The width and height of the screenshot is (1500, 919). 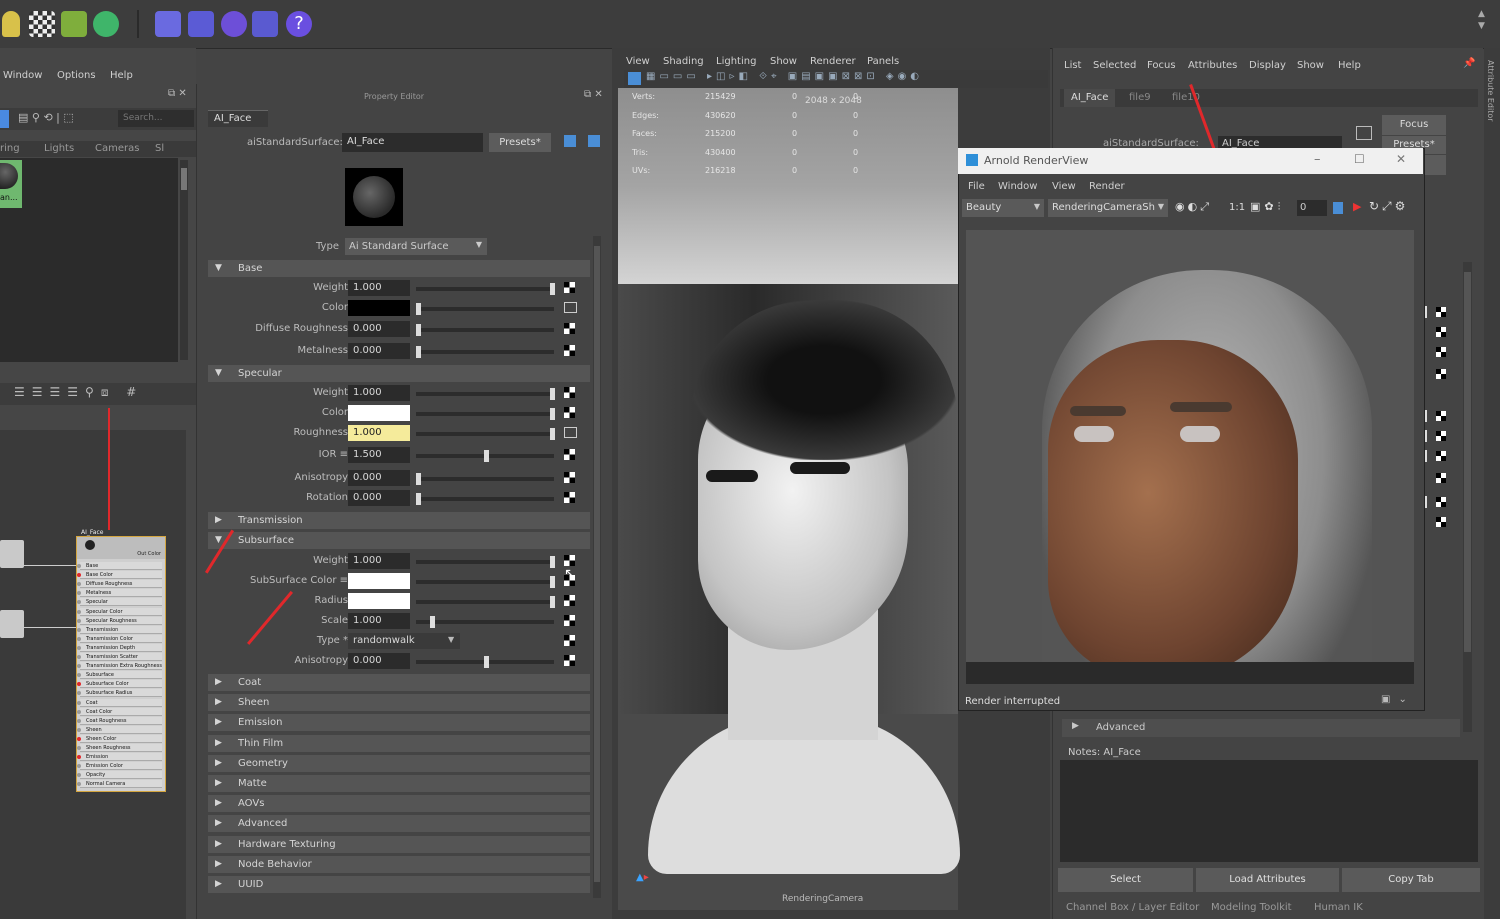 What do you see at coordinates (683, 61) in the screenshot?
I see `viewport-menu-shading: Shading` at bounding box center [683, 61].